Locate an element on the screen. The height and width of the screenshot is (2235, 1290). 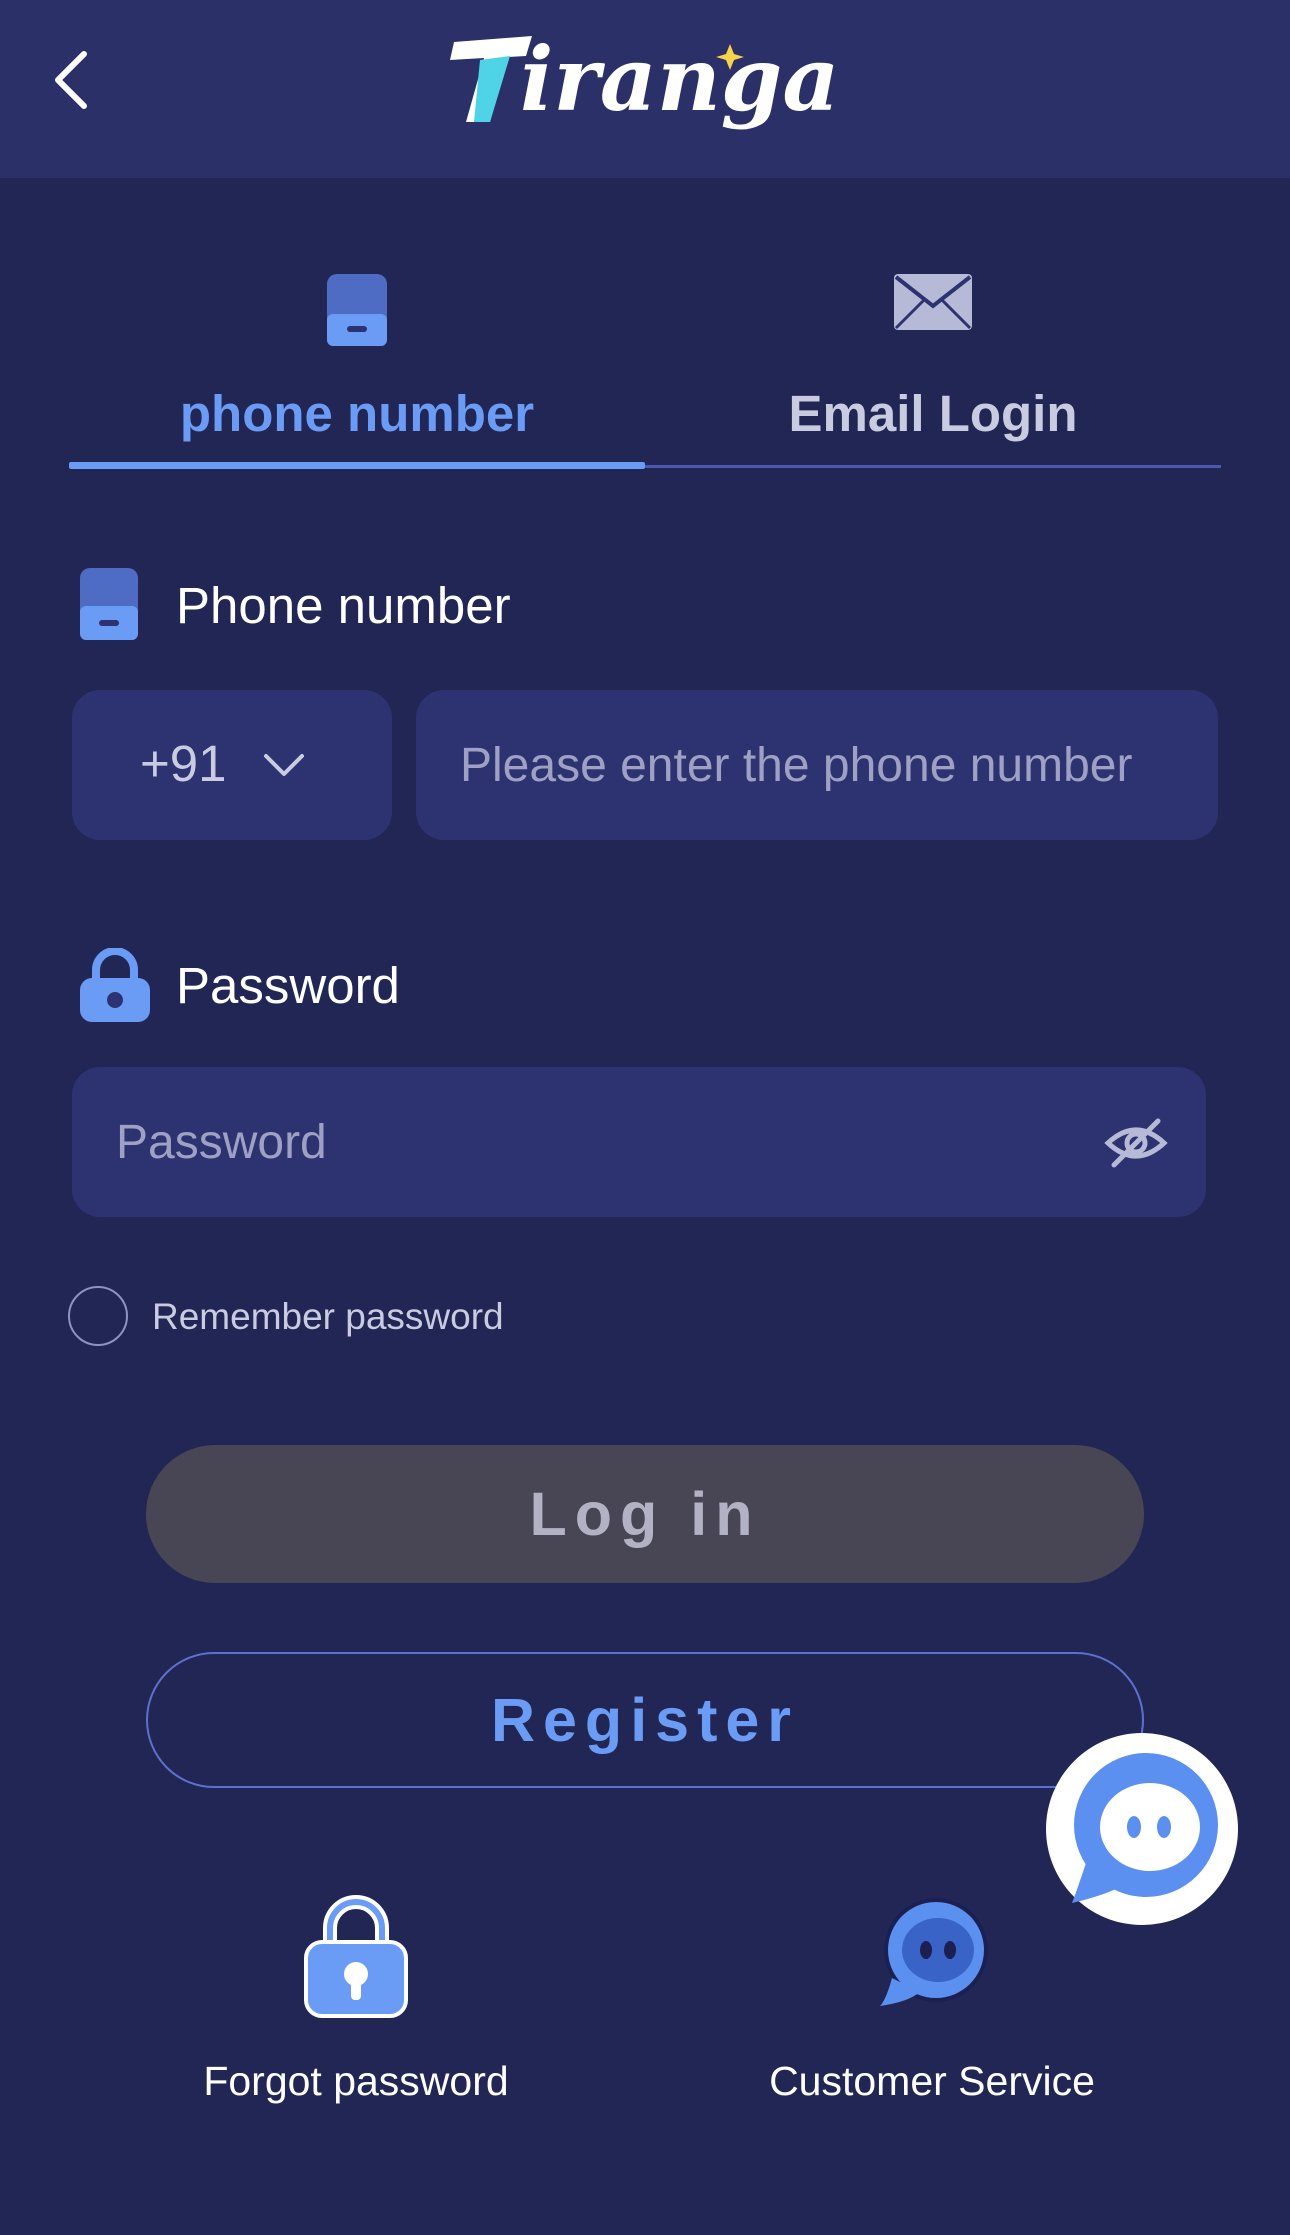
app-logo: iranga is located at coordinates (650, 78).